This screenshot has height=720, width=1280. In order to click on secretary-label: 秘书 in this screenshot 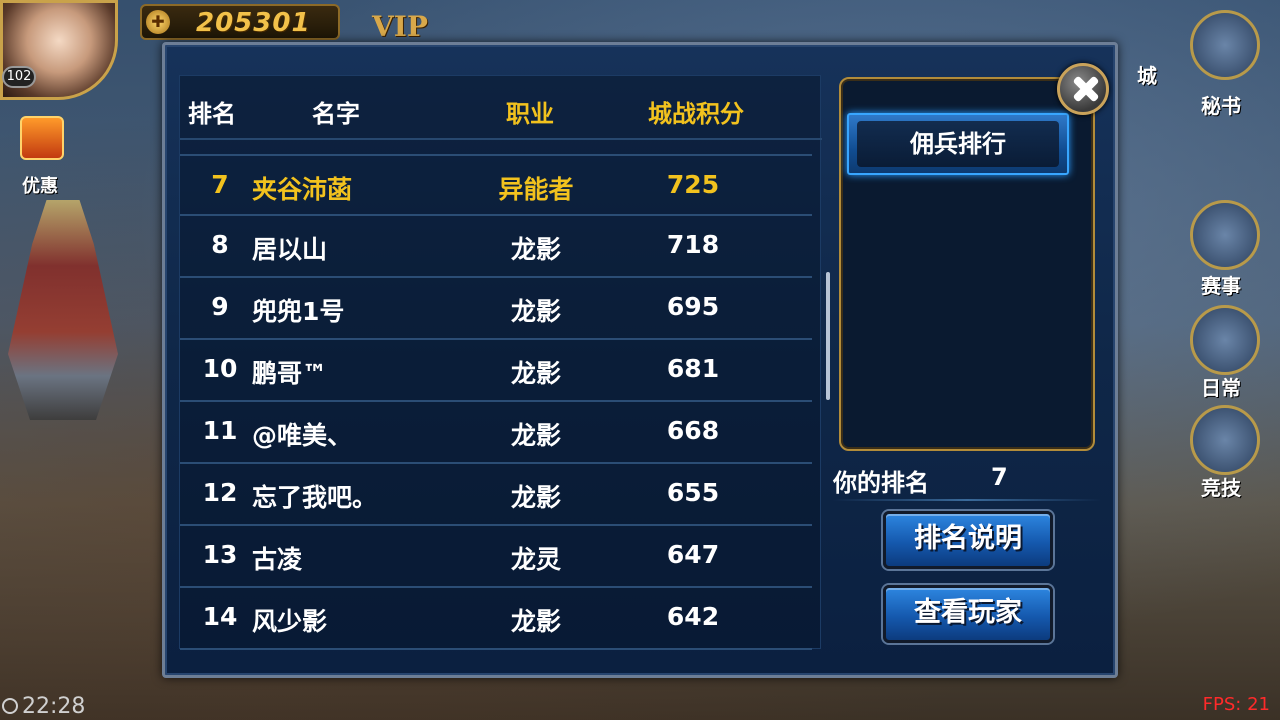, I will do `click(1221, 106)`.